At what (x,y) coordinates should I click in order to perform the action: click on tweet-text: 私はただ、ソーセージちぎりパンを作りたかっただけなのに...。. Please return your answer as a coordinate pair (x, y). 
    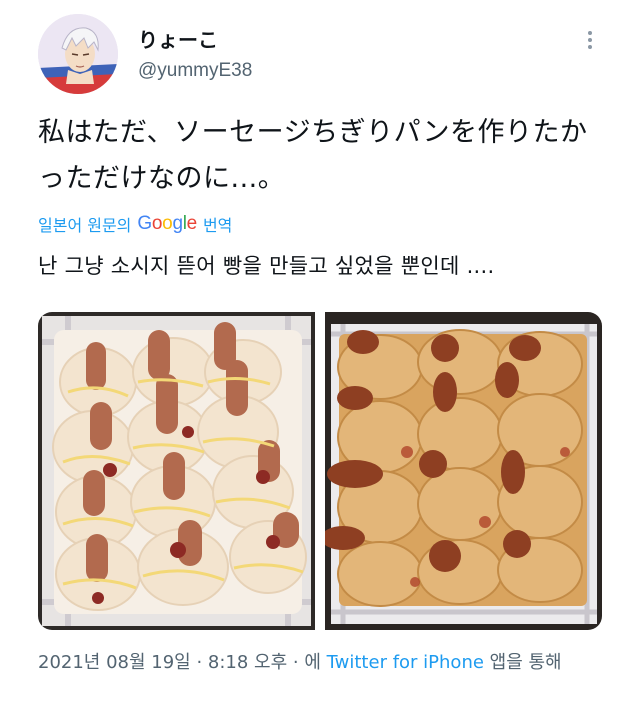
    Looking at the image, I should click on (313, 155).